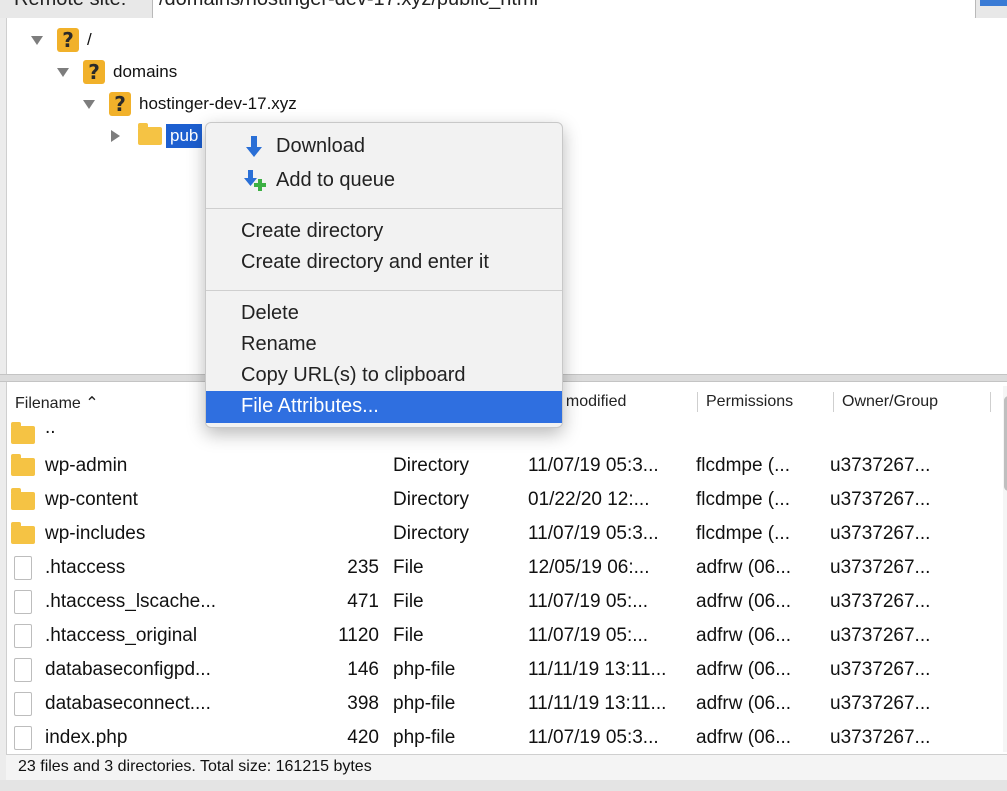 The image size is (1007, 791). I want to click on file-name: .htaccess, so click(85, 567).